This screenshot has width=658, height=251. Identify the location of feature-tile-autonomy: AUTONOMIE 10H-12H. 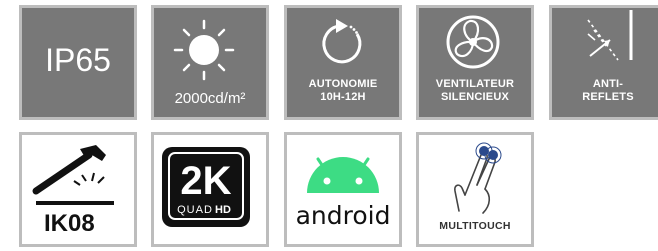
(343, 62).